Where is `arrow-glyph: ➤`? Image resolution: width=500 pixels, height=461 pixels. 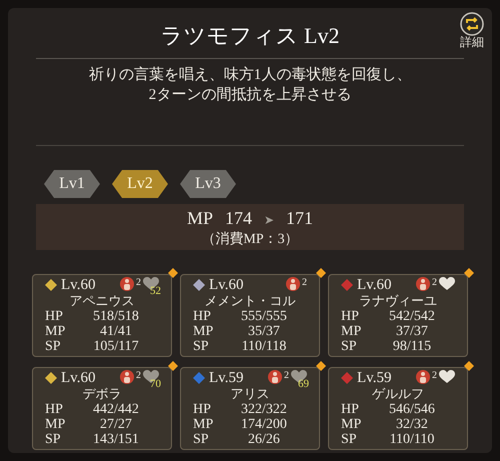
arrow-glyph: ➤ is located at coordinates (269, 220).